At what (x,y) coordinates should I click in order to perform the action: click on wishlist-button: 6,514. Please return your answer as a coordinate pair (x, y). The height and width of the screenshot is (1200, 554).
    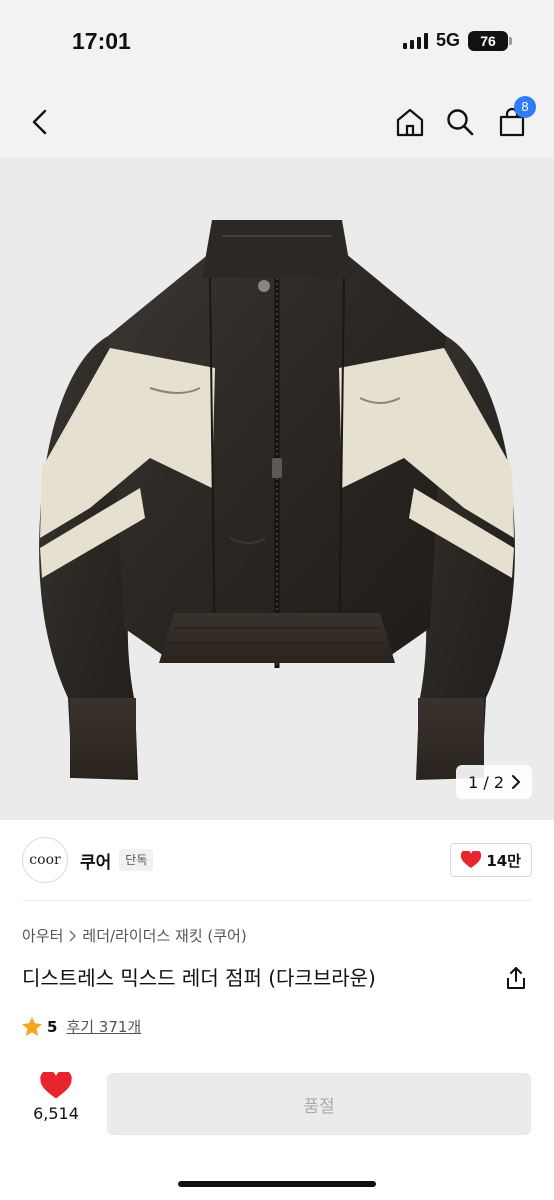
    Looking at the image, I should click on (56, 1097).